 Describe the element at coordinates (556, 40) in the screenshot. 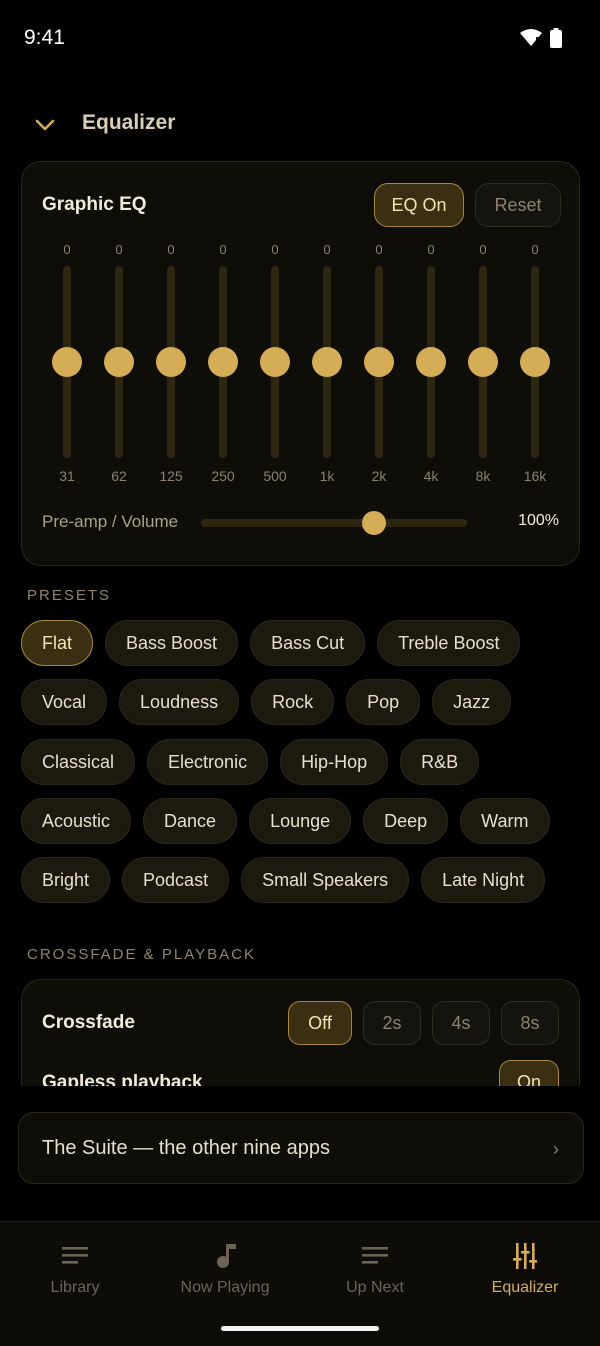

I see `battery-icon` at that location.